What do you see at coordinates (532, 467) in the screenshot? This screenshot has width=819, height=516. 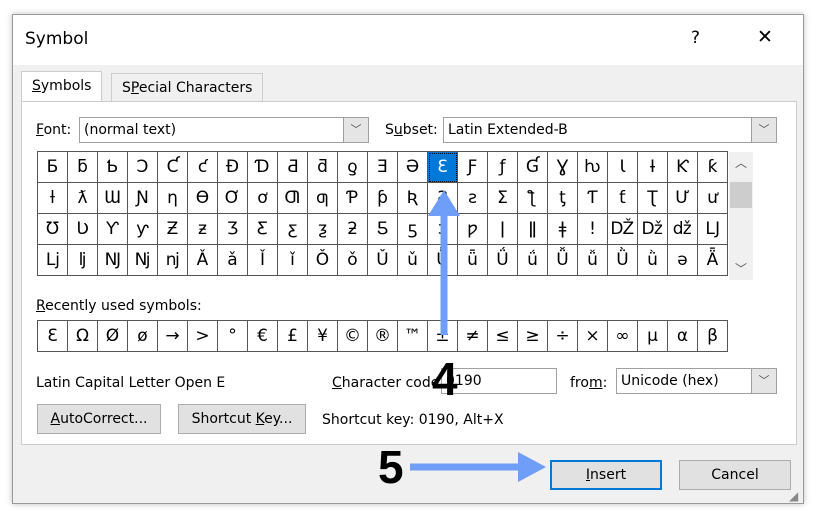 I see `arrow-right-head` at bounding box center [532, 467].